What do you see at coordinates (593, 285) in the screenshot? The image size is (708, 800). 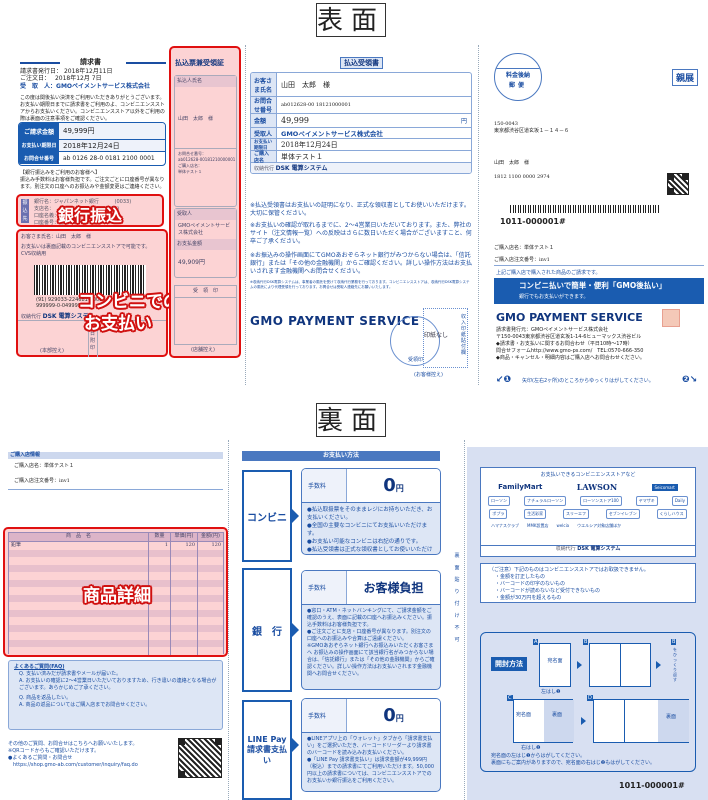 I see `banner-main: コンビニ払いで簡単・便利「GMO後払い」` at bounding box center [593, 285].